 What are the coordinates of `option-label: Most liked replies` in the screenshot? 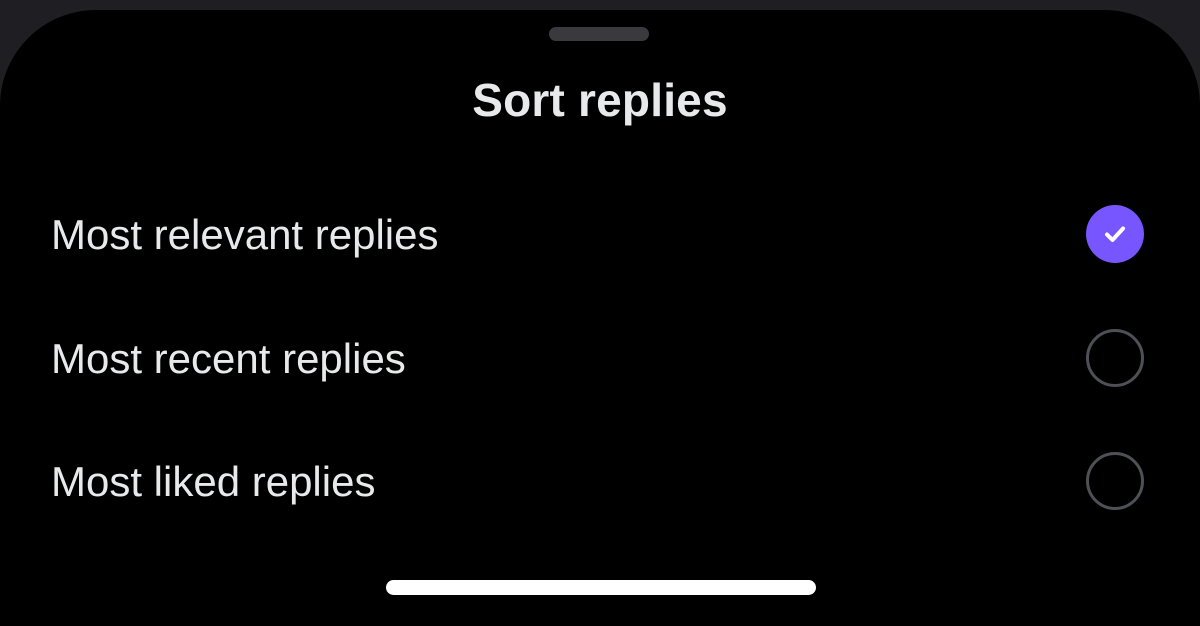 It's located at (213, 481).